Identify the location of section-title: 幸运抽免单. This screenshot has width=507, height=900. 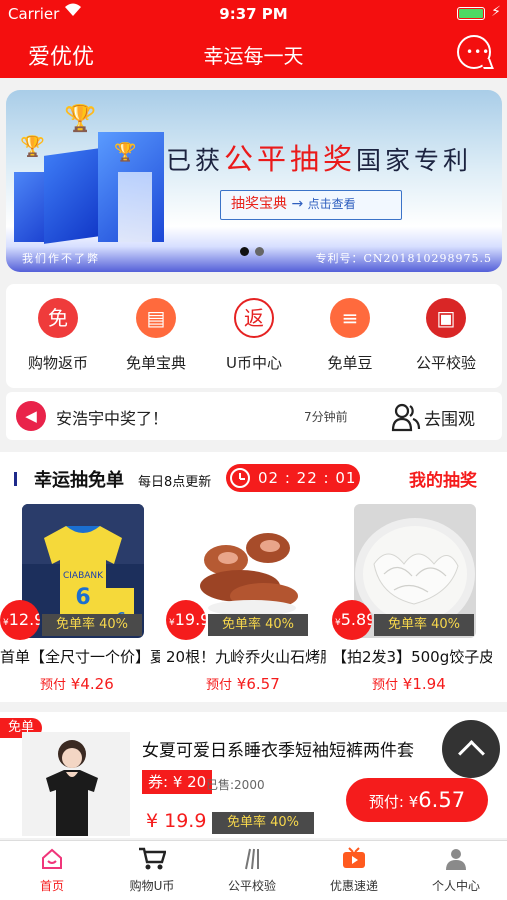
(79, 480).